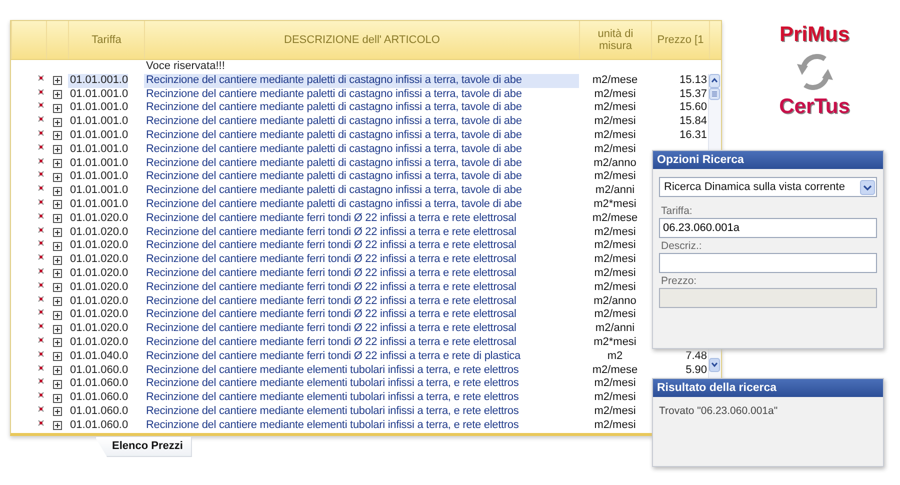 The height and width of the screenshot is (485, 900). What do you see at coordinates (680, 40) in the screenshot?
I see `column-header: Prezzo [1` at bounding box center [680, 40].